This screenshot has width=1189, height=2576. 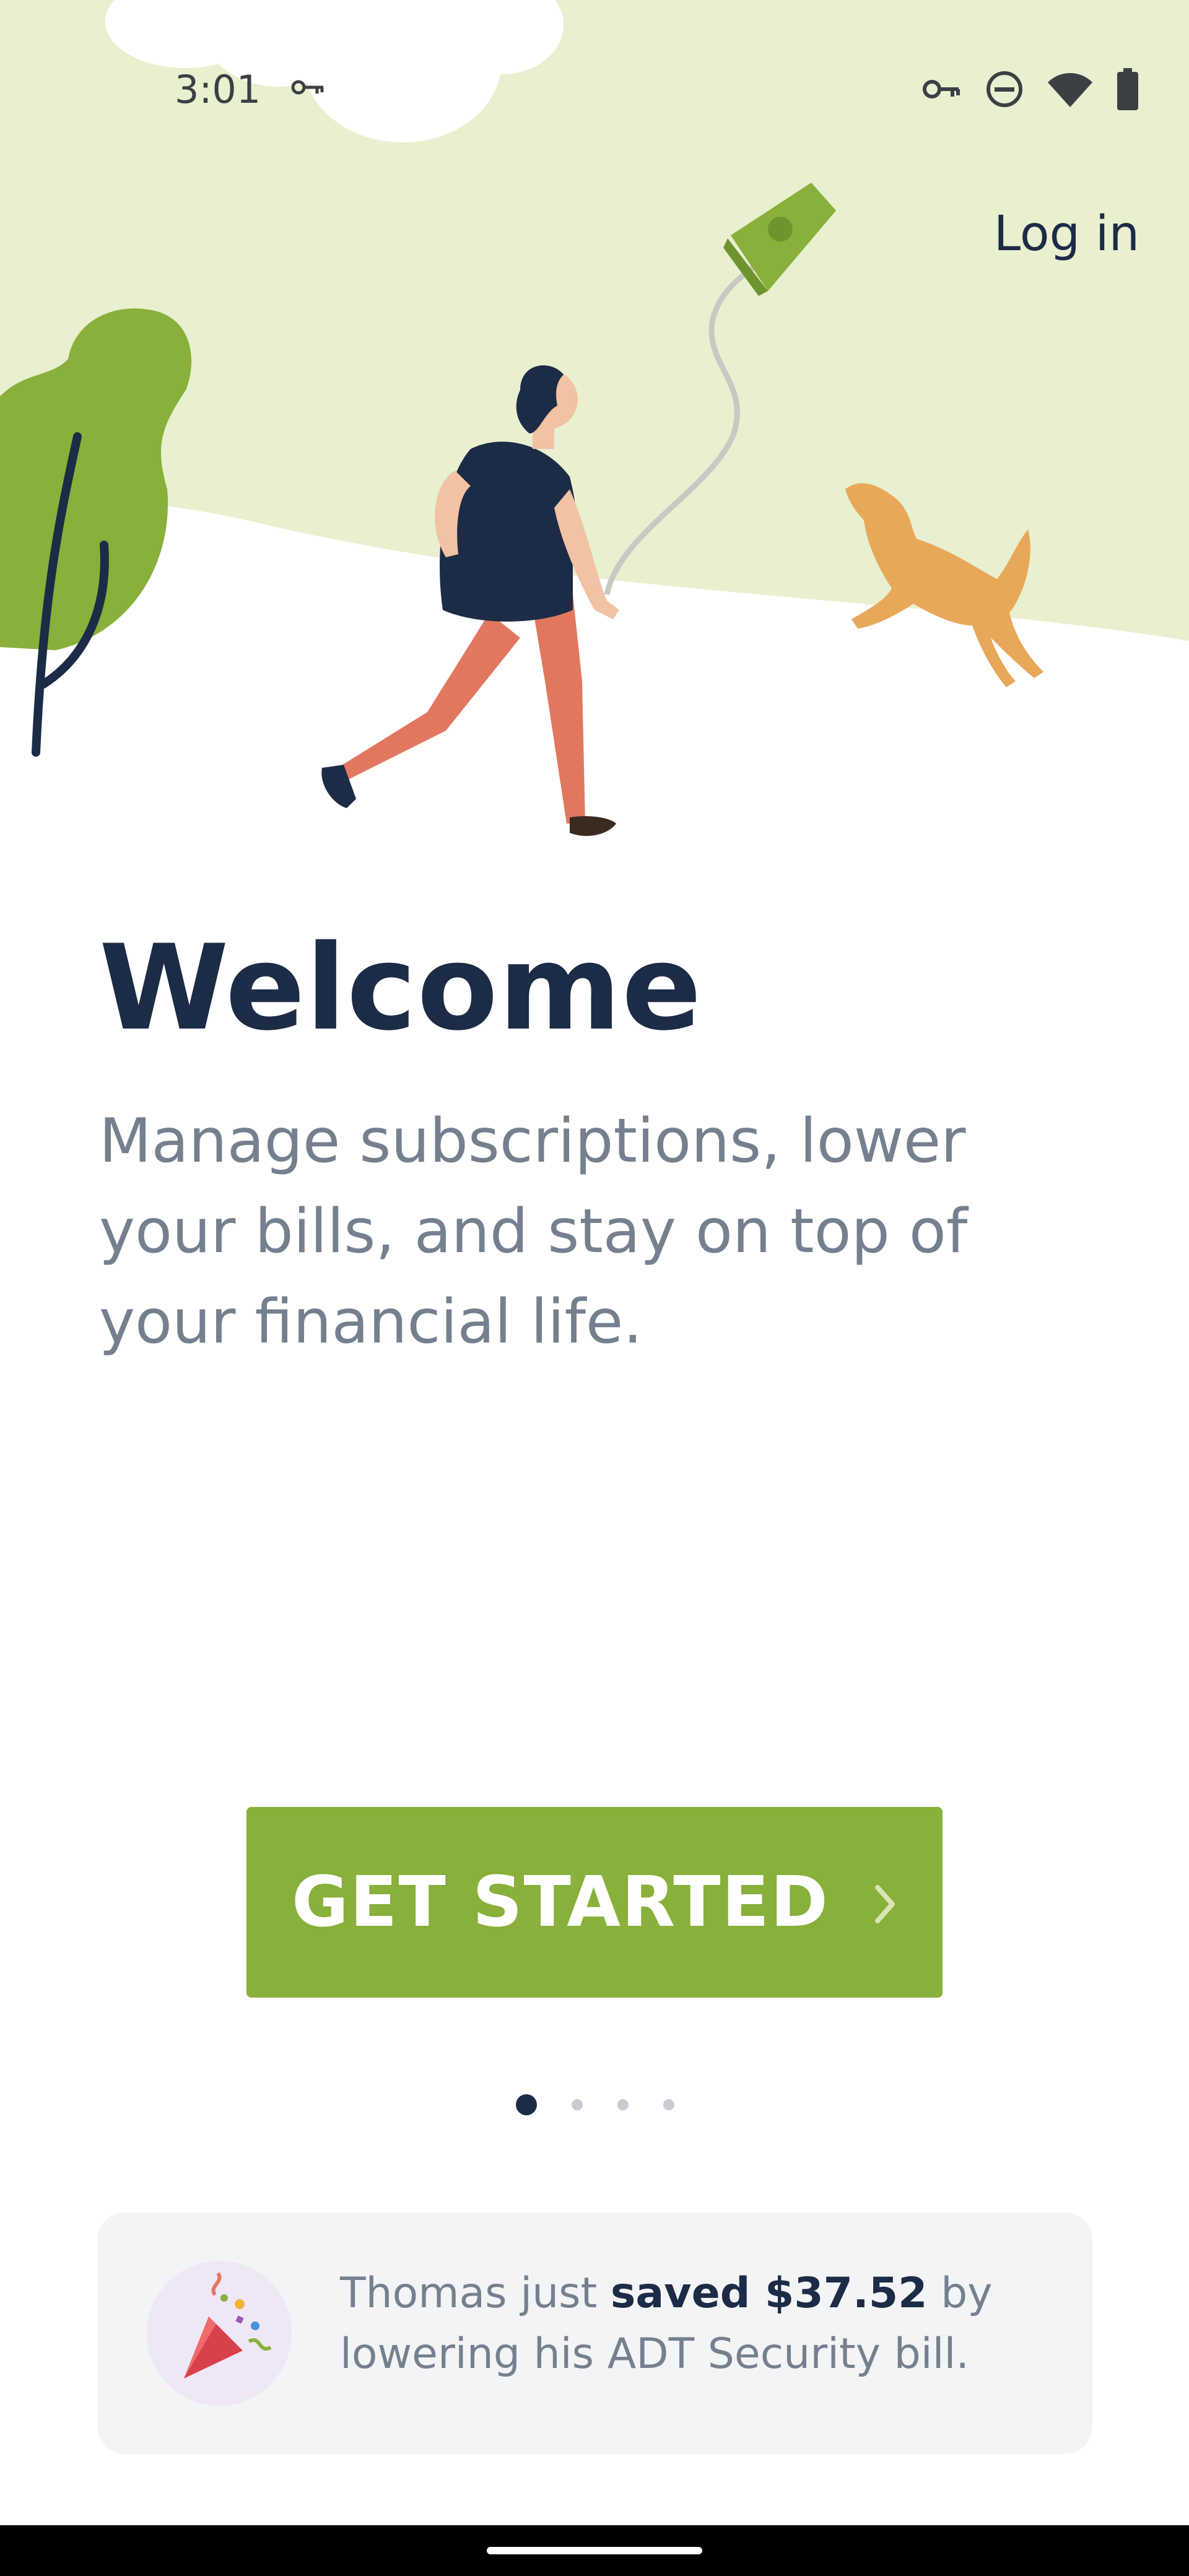 I want to click on status-icons, so click(x=1031, y=90).